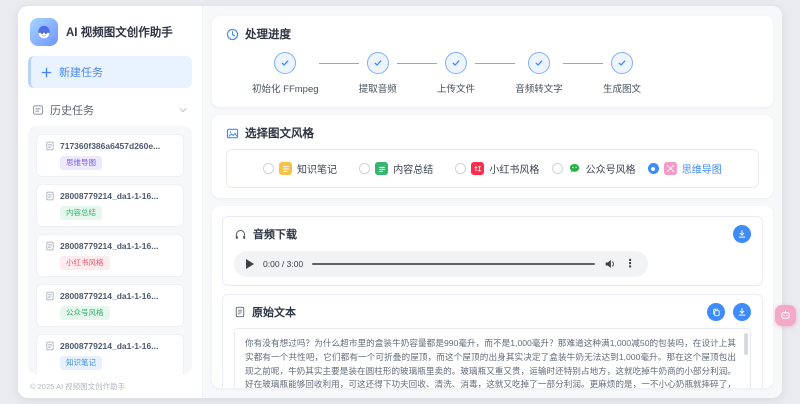 The height and width of the screenshot is (404, 800). I want to click on step-extract-audio: 提取音频, so click(378, 73).